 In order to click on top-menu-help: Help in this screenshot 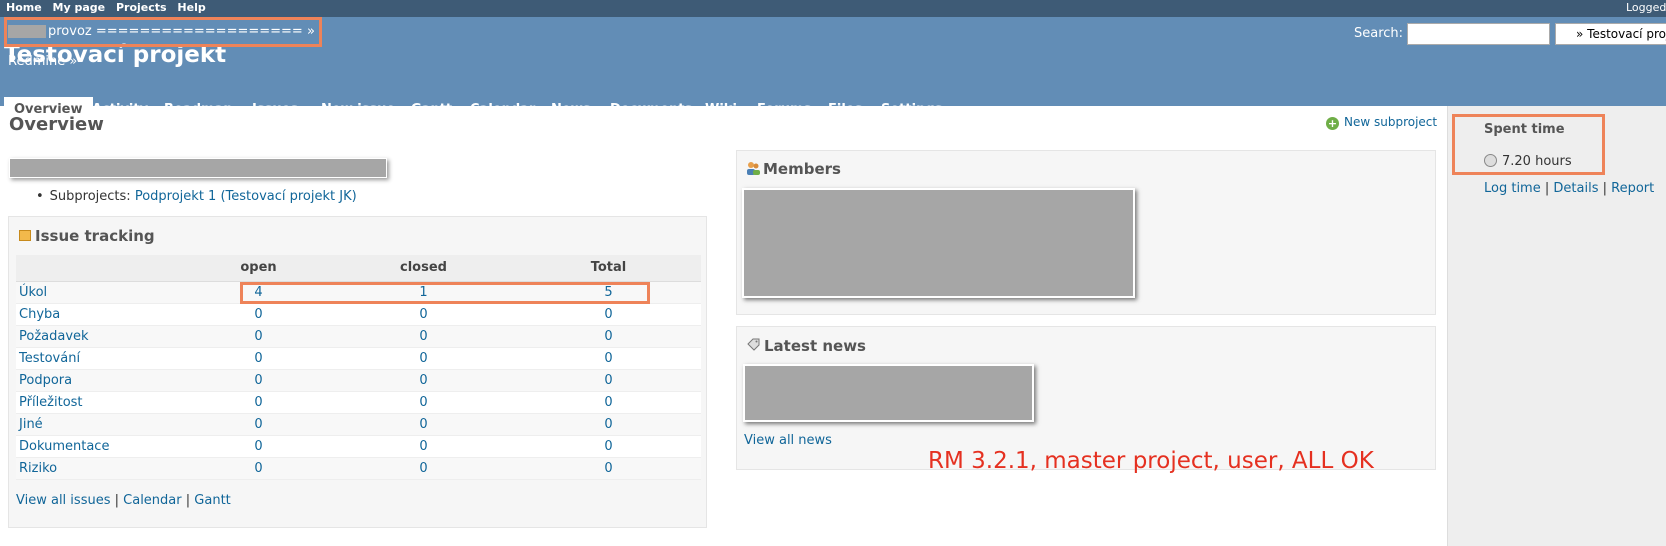, I will do `click(191, 7)`.